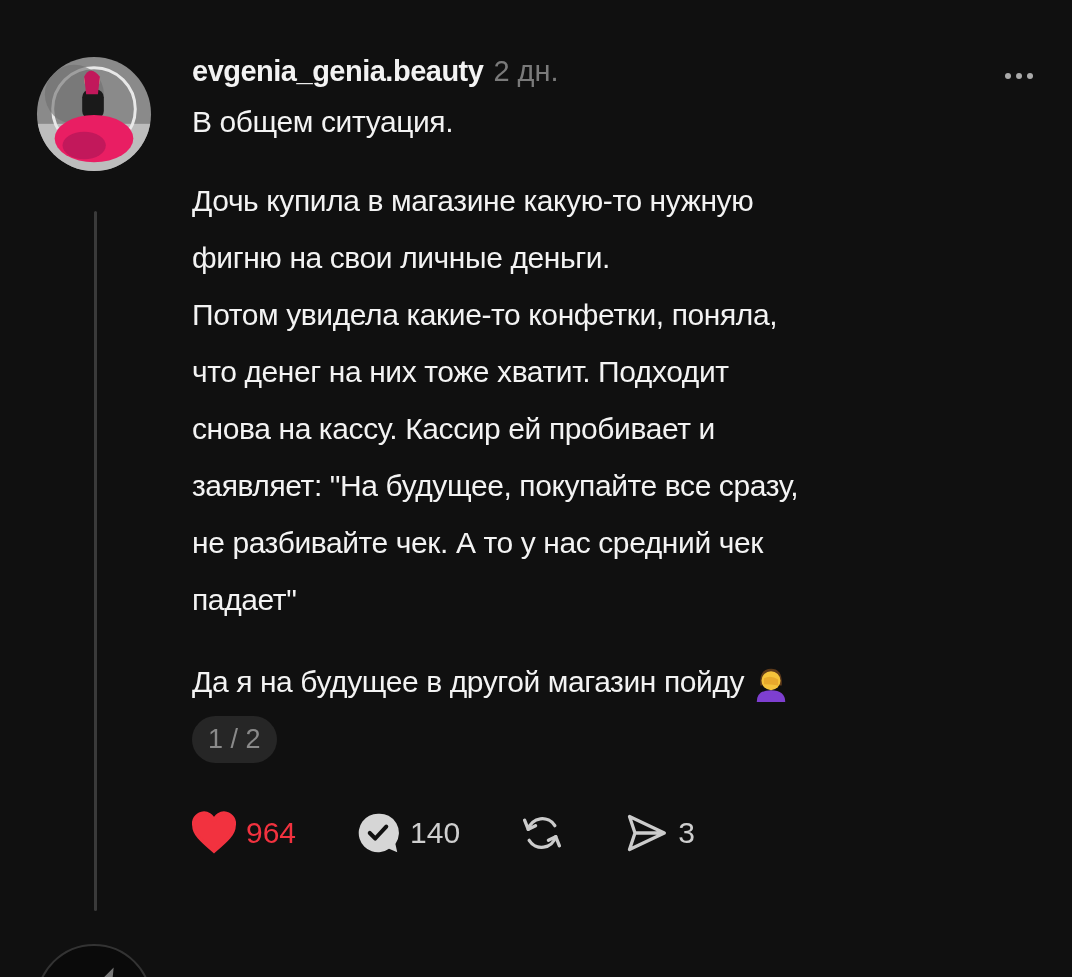 The image size is (1072, 977). Describe the element at coordinates (526, 71) in the screenshot. I see `post-time: 2 дн.` at that location.